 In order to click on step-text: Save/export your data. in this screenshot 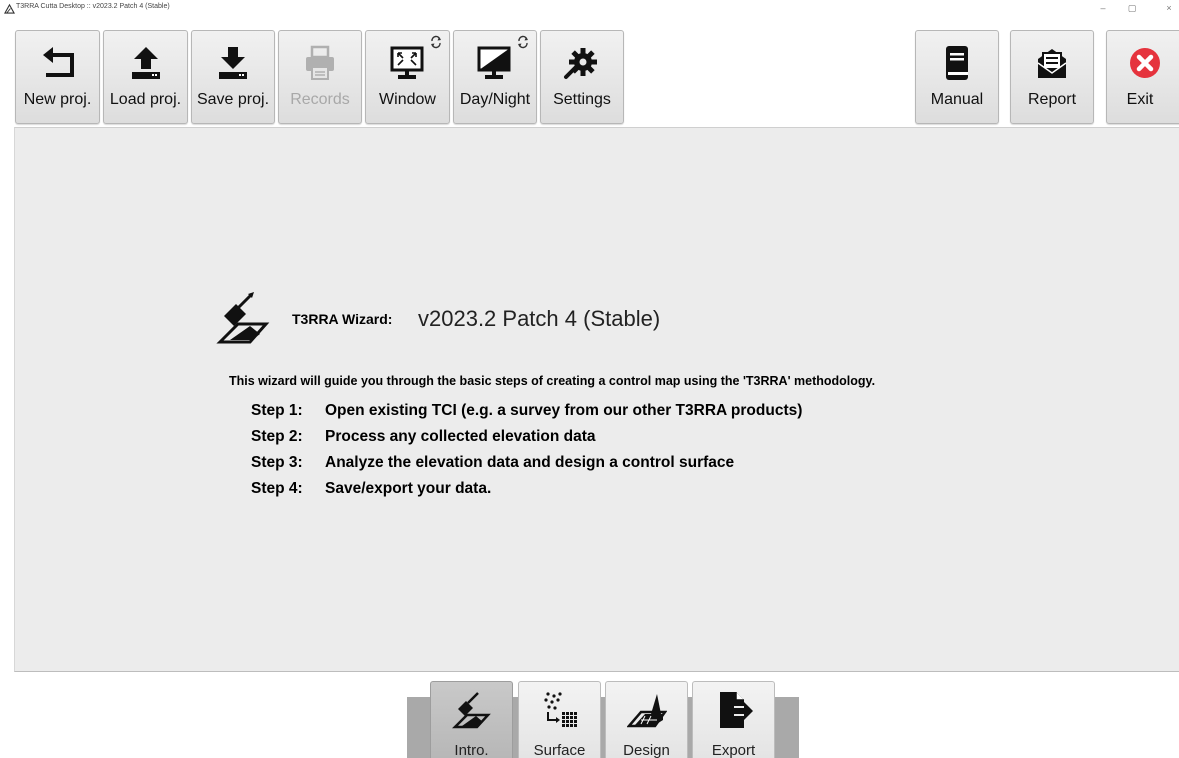, I will do `click(408, 488)`.